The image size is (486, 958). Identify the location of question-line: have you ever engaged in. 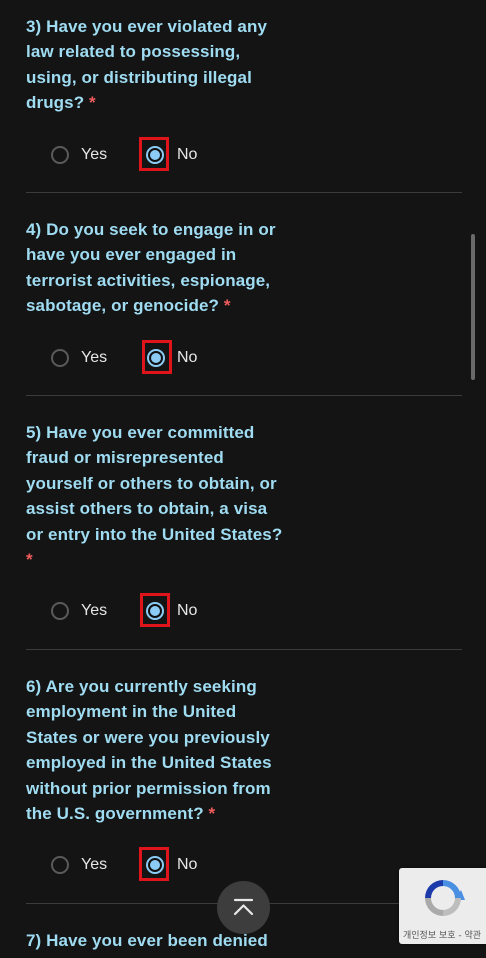
(131, 255).